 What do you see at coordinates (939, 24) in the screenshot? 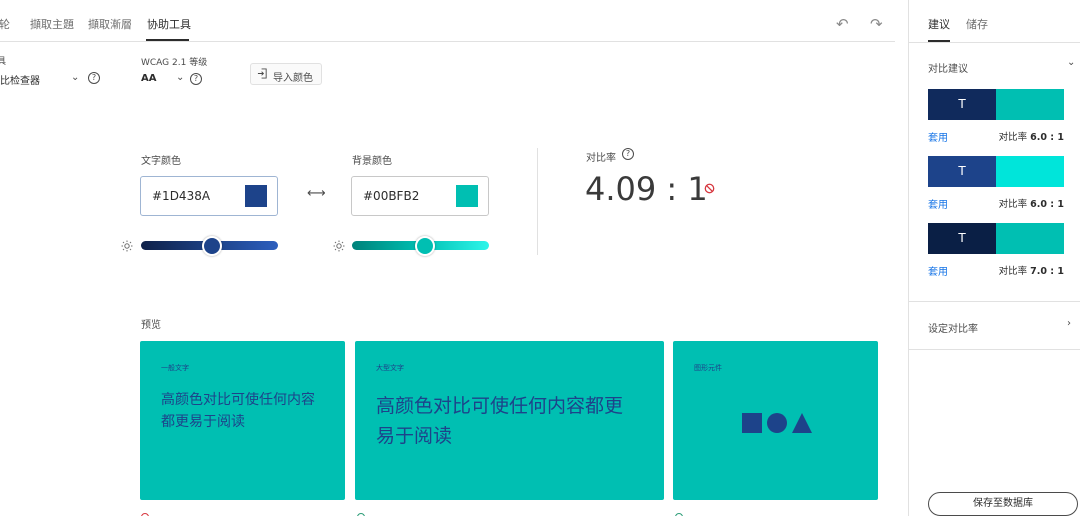
I see `tab-suggestions: 建议` at bounding box center [939, 24].